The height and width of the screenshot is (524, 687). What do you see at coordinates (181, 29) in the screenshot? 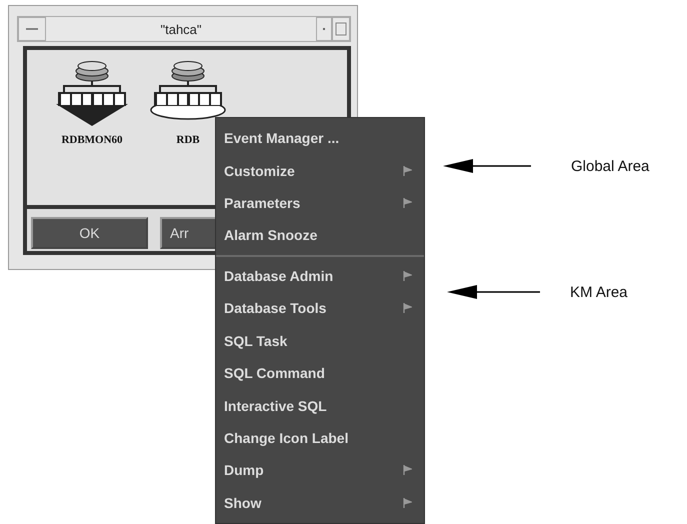
I see `window-title: "tahca"` at bounding box center [181, 29].